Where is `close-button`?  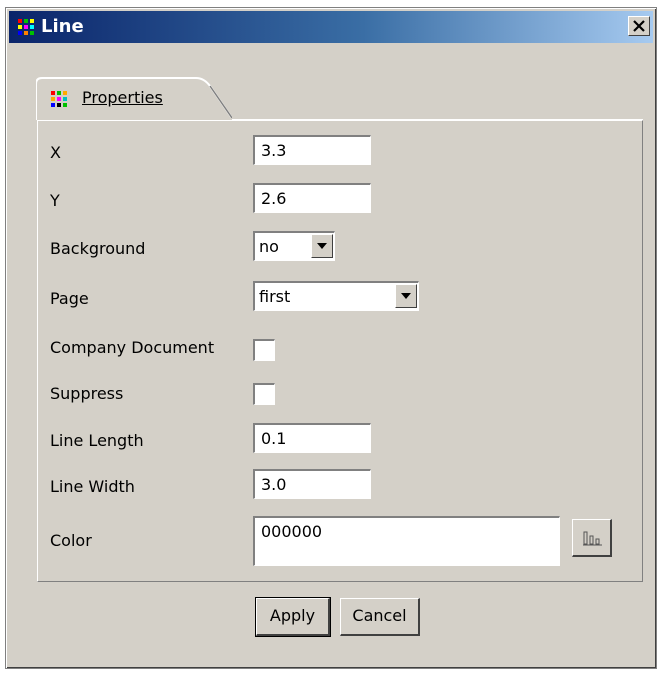
close-button is located at coordinates (639, 26).